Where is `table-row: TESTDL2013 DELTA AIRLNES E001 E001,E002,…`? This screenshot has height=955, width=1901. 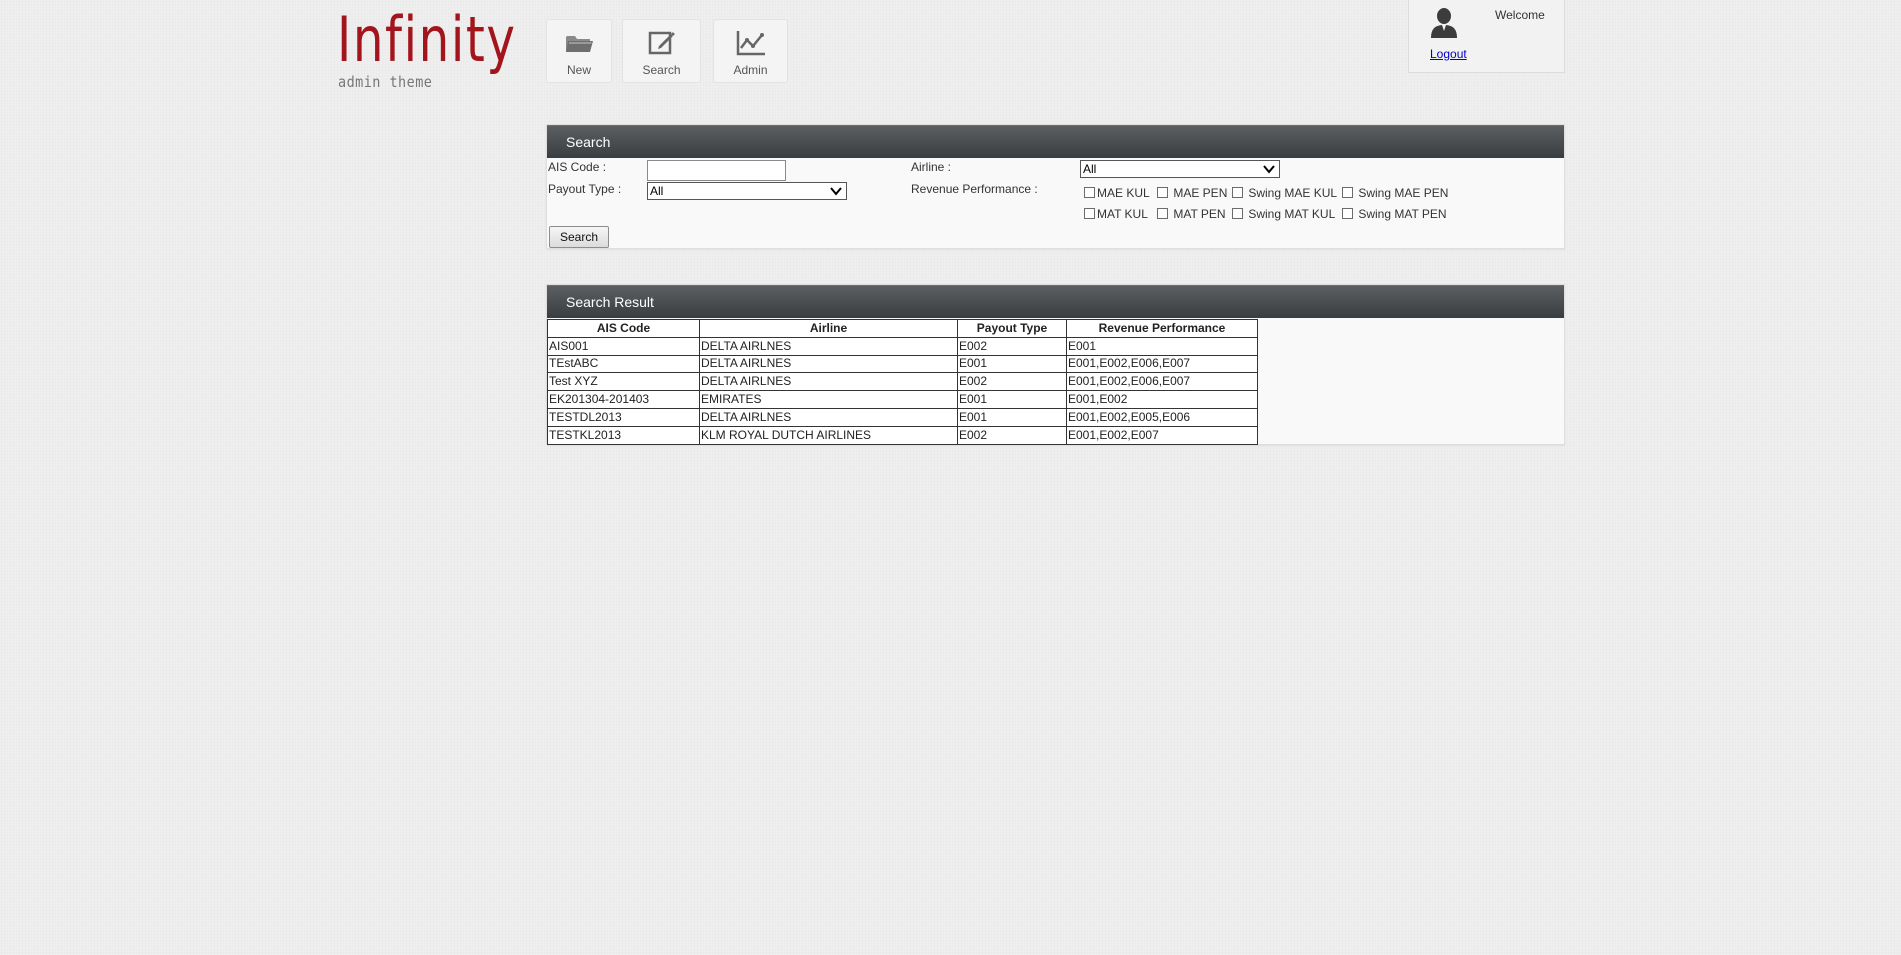
table-row: TESTDL2013 DELTA AIRLNES E001 E001,E002,… is located at coordinates (902, 417).